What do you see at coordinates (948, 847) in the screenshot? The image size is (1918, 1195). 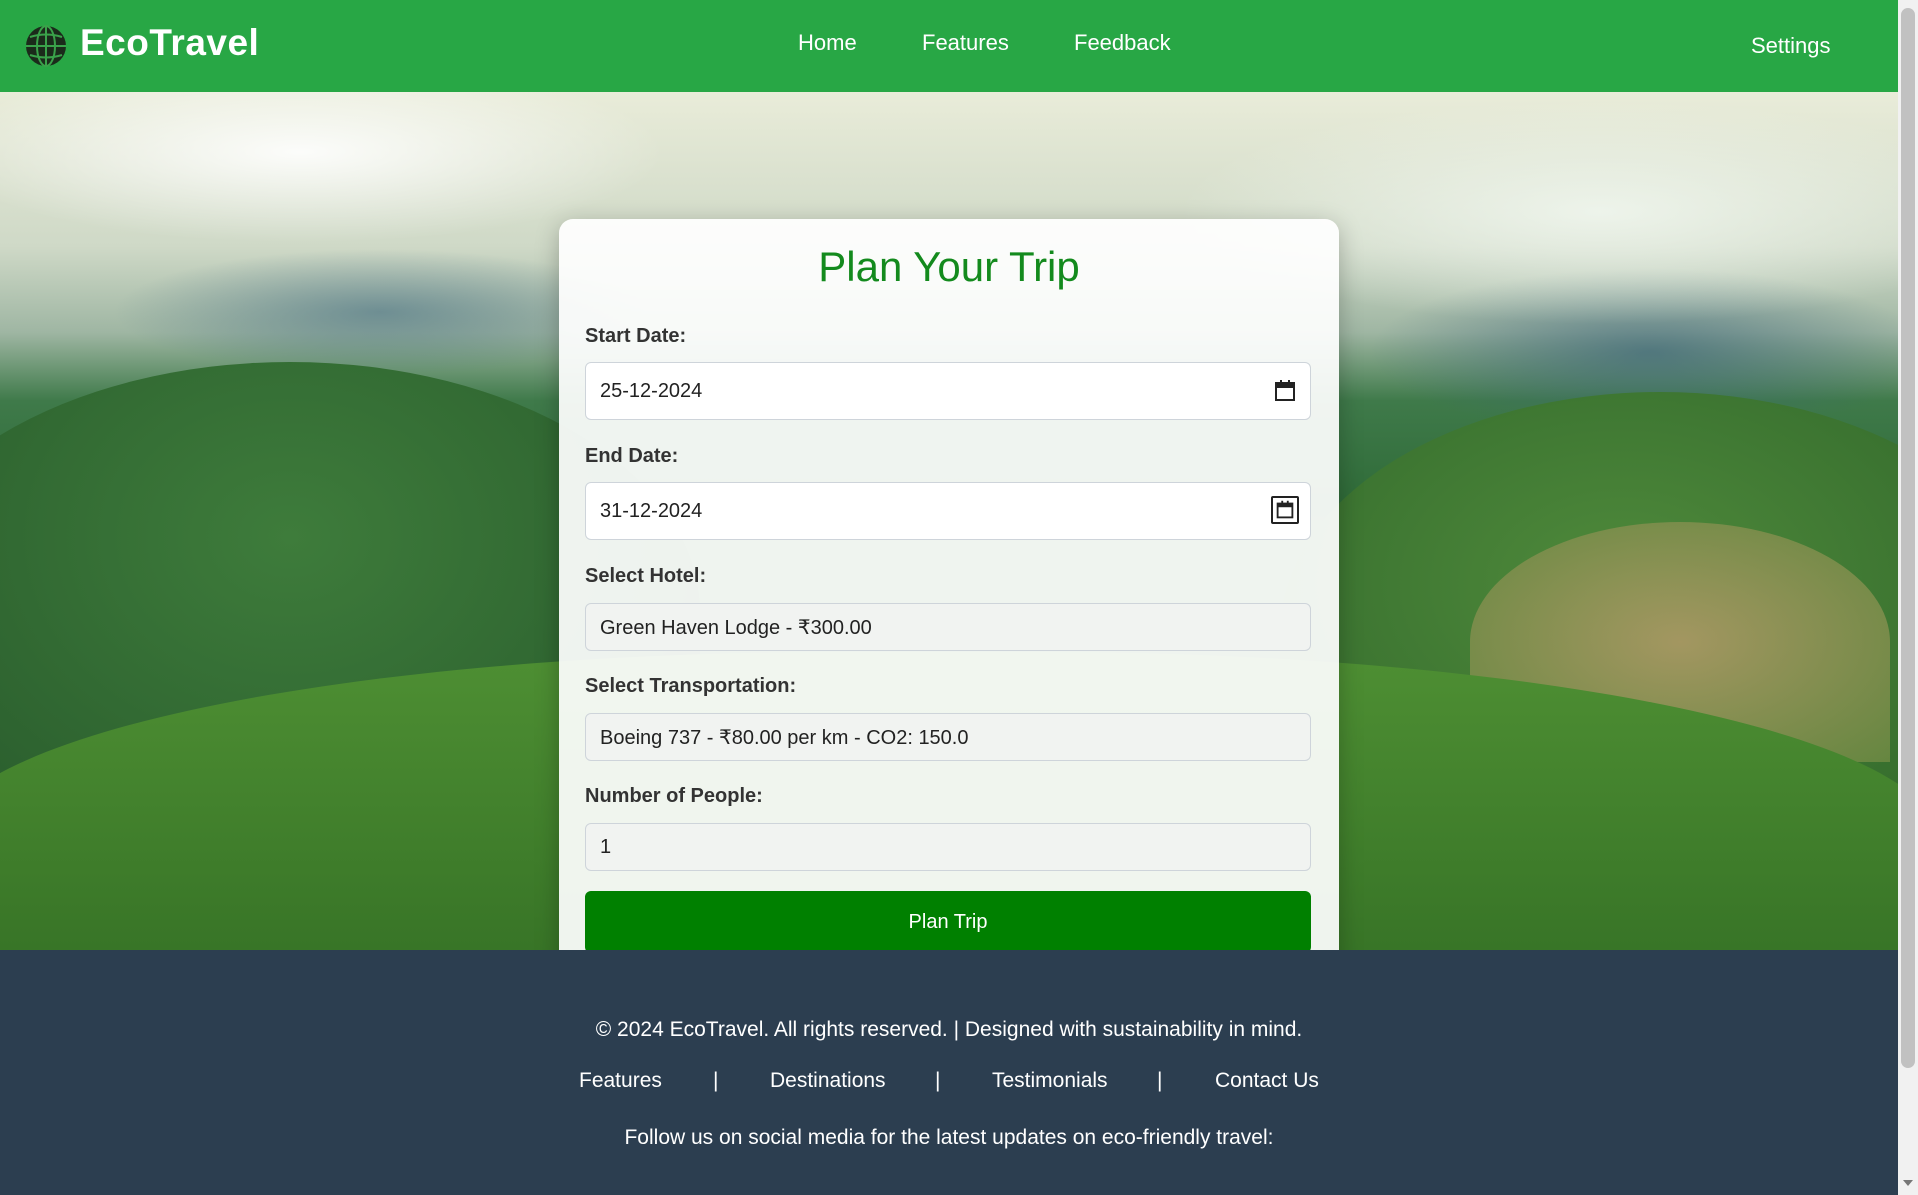 I see `people-input: 1` at bounding box center [948, 847].